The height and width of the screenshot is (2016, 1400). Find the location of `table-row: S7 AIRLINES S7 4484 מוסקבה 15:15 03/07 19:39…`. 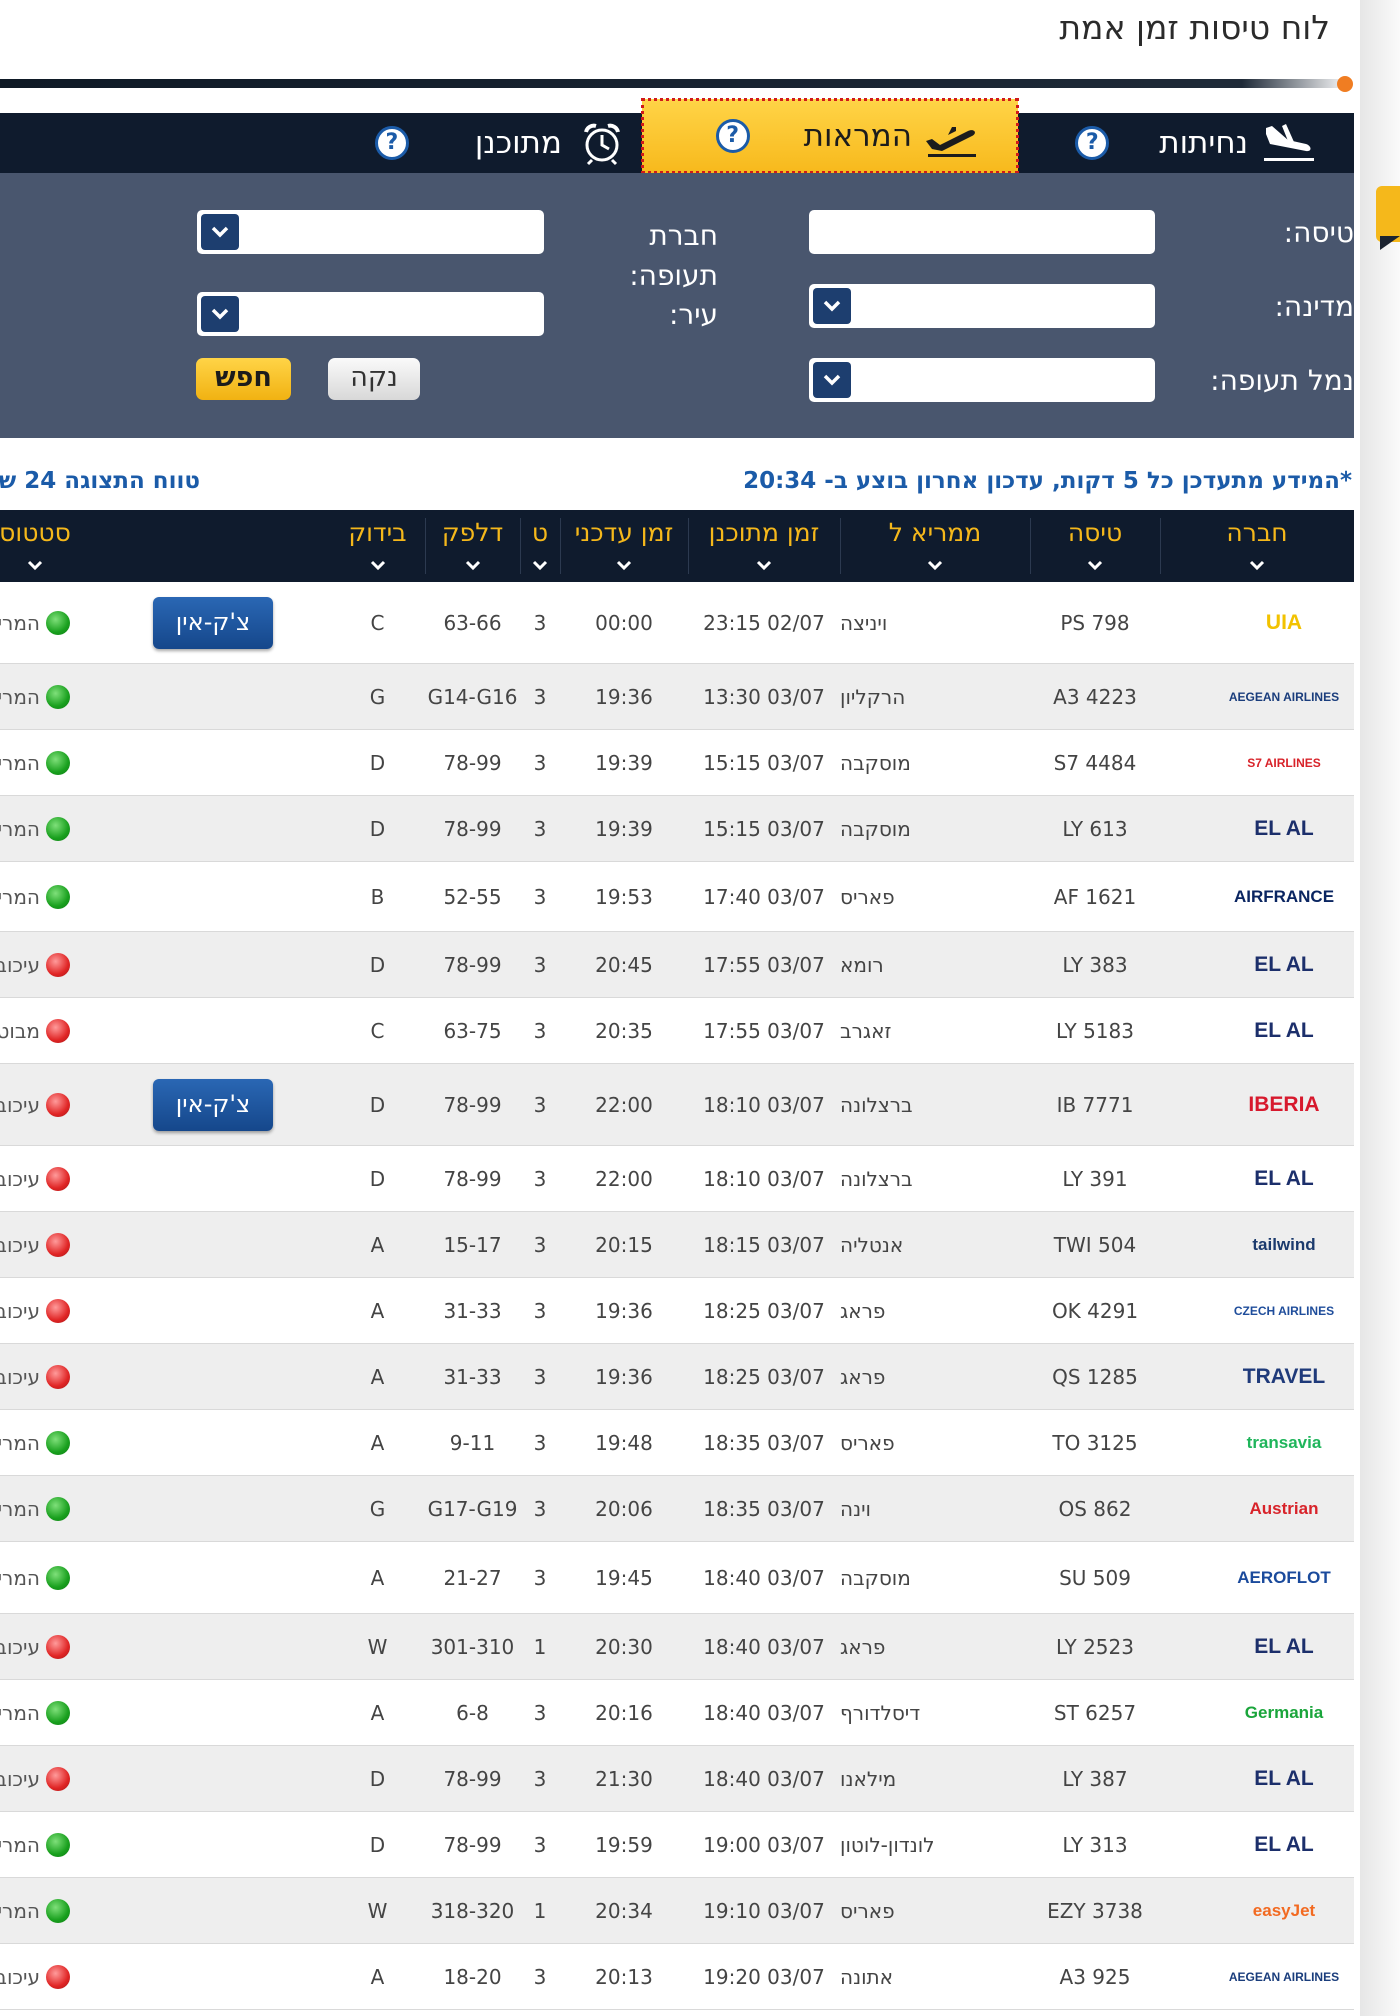

table-row: S7 AIRLINES S7 4484 מוסקבה 15:15 03/07 19:39… is located at coordinates (677, 763).